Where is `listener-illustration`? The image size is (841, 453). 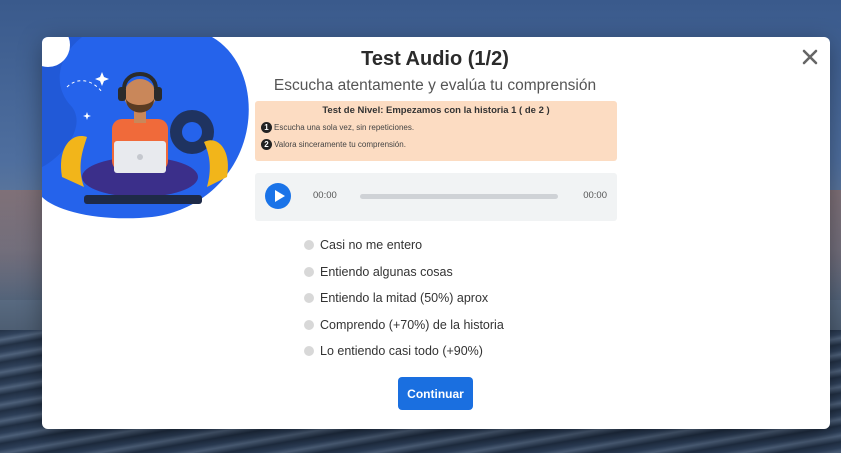 listener-illustration is located at coordinates (145, 128).